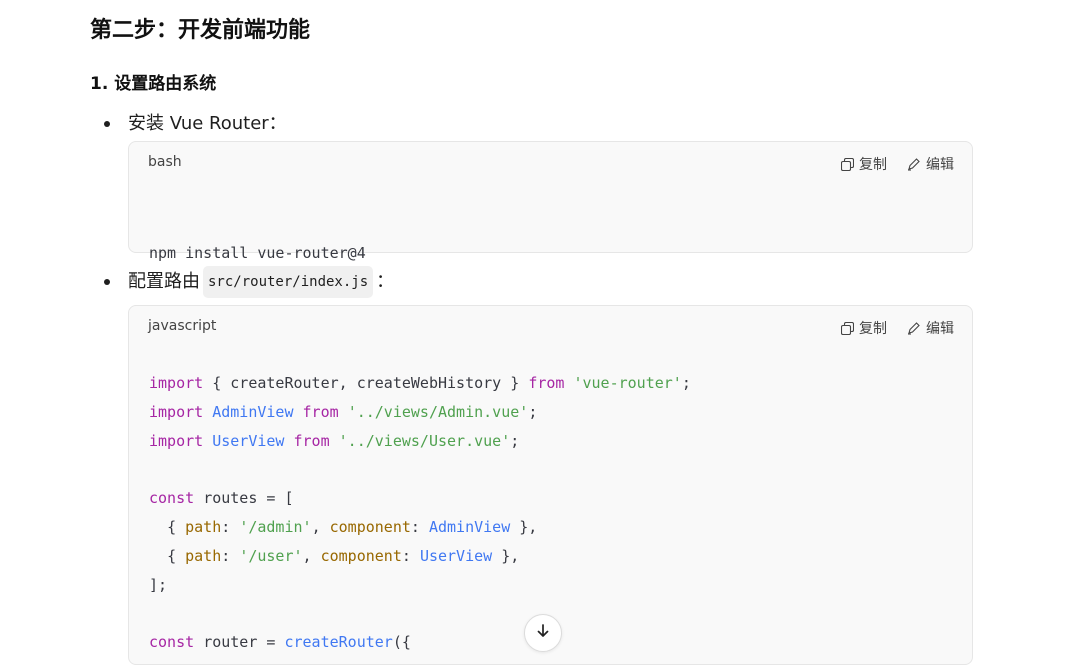 The width and height of the screenshot is (1080, 665). What do you see at coordinates (158, 584) in the screenshot?
I see `code-line: ];` at bounding box center [158, 584].